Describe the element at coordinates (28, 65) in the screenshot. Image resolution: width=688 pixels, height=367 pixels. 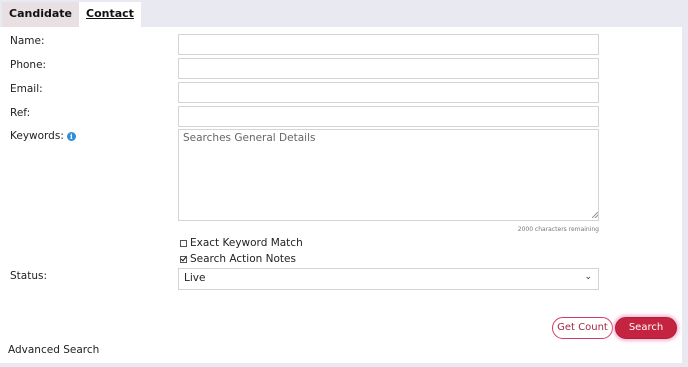
I see `phone-label: Phone:` at that location.